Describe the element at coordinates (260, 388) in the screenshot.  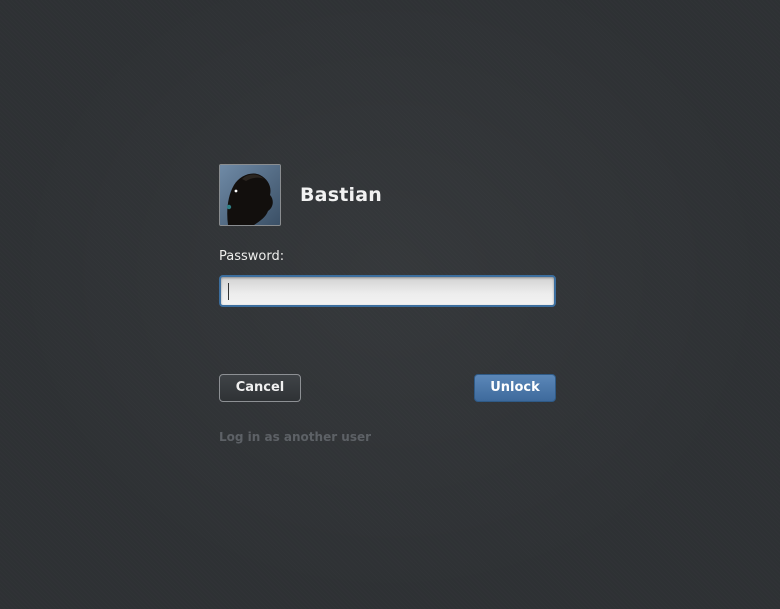
I see `cancel-button: Cancel` at that location.